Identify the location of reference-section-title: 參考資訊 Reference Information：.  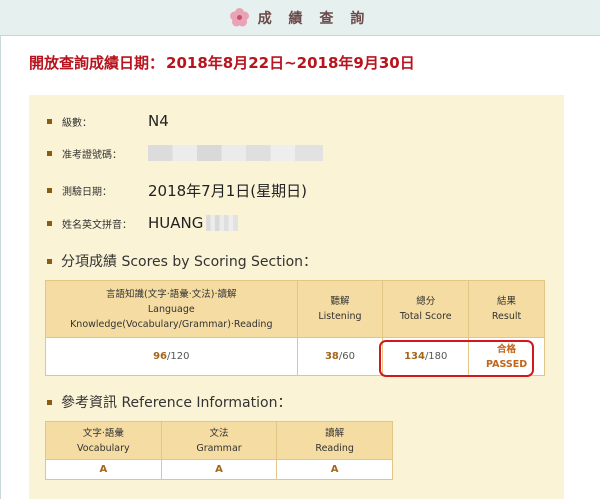
(169, 402).